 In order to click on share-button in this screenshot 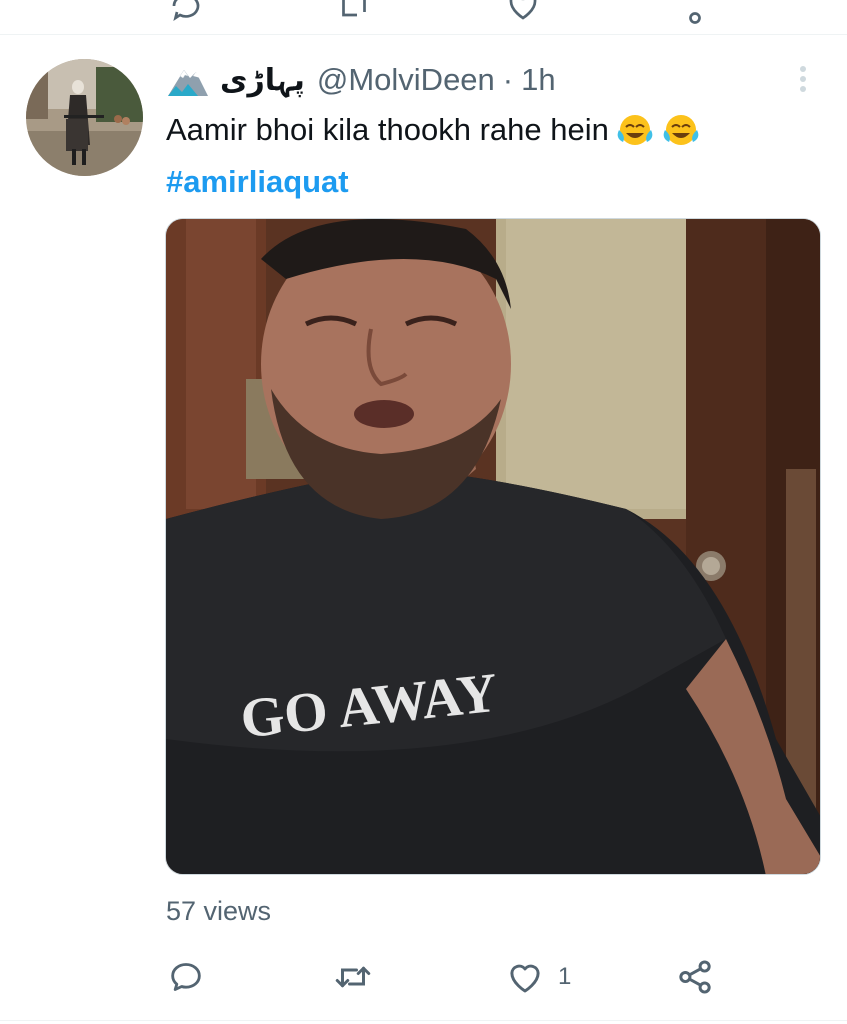, I will do `click(695, 977)`.